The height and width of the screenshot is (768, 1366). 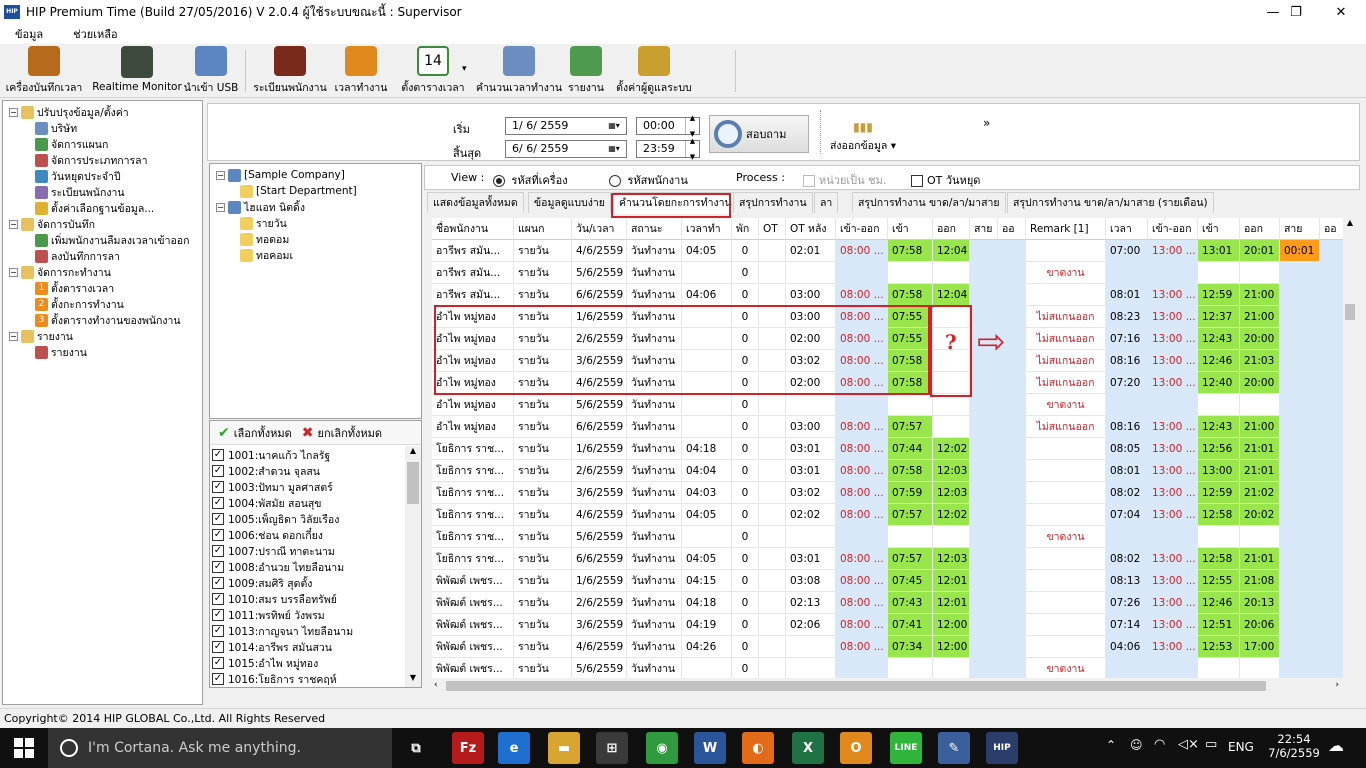 What do you see at coordinates (945, 180) in the screenshot?
I see `ot-holiday-checkbox: OT วันหยุด` at bounding box center [945, 180].